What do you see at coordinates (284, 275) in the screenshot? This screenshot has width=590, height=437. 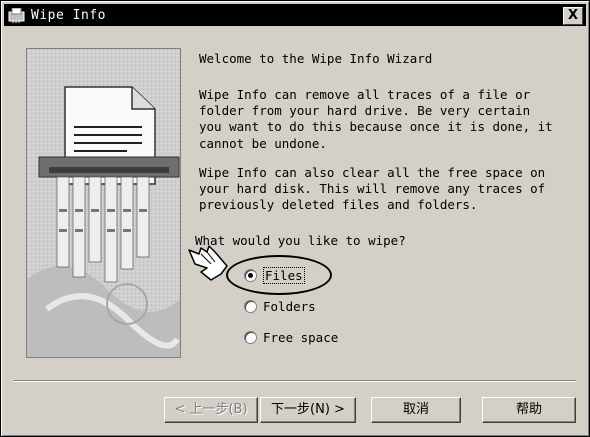 I see `radio-files-label: Files` at bounding box center [284, 275].